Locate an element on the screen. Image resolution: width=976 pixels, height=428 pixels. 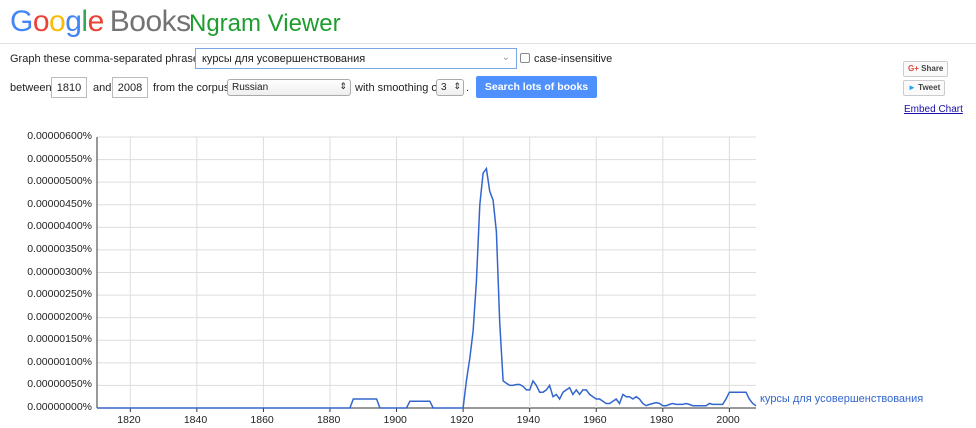
y-tick-label: 0.00000500% is located at coordinates (59, 181).